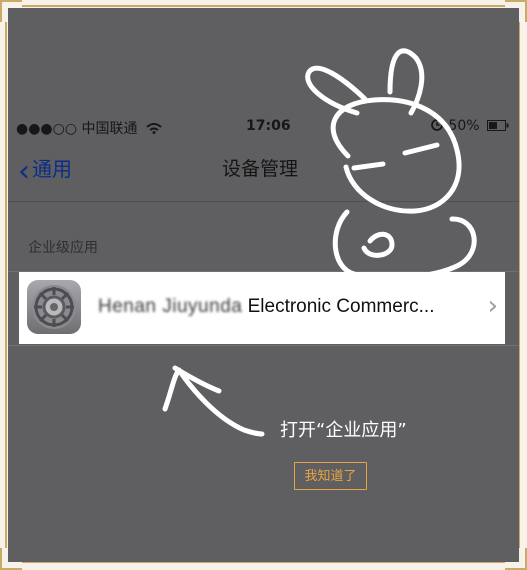 This screenshot has width=527, height=570. What do you see at coordinates (154, 128) in the screenshot?
I see `wifi-icon` at bounding box center [154, 128].